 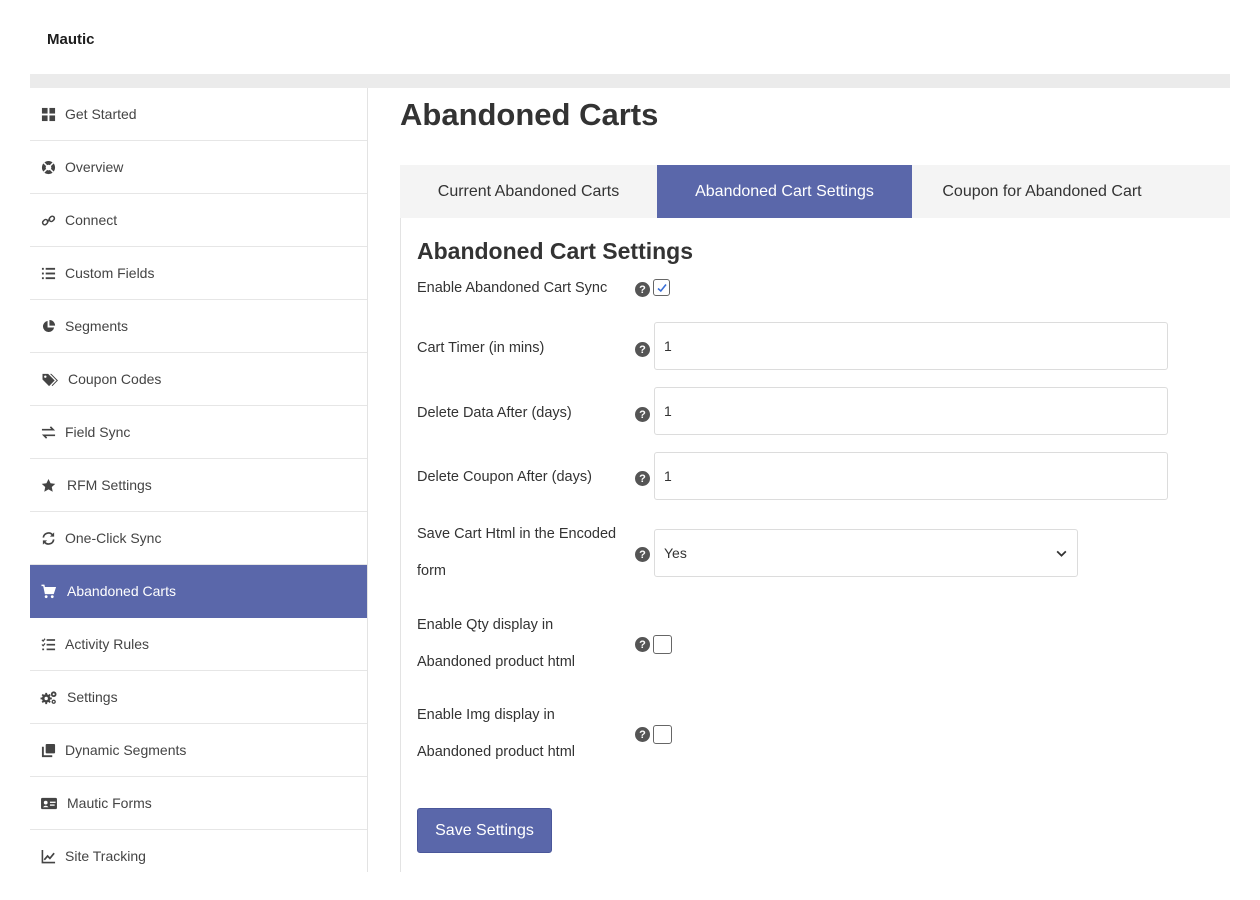 I want to click on cart-timer-input, so click(x=911, y=346).